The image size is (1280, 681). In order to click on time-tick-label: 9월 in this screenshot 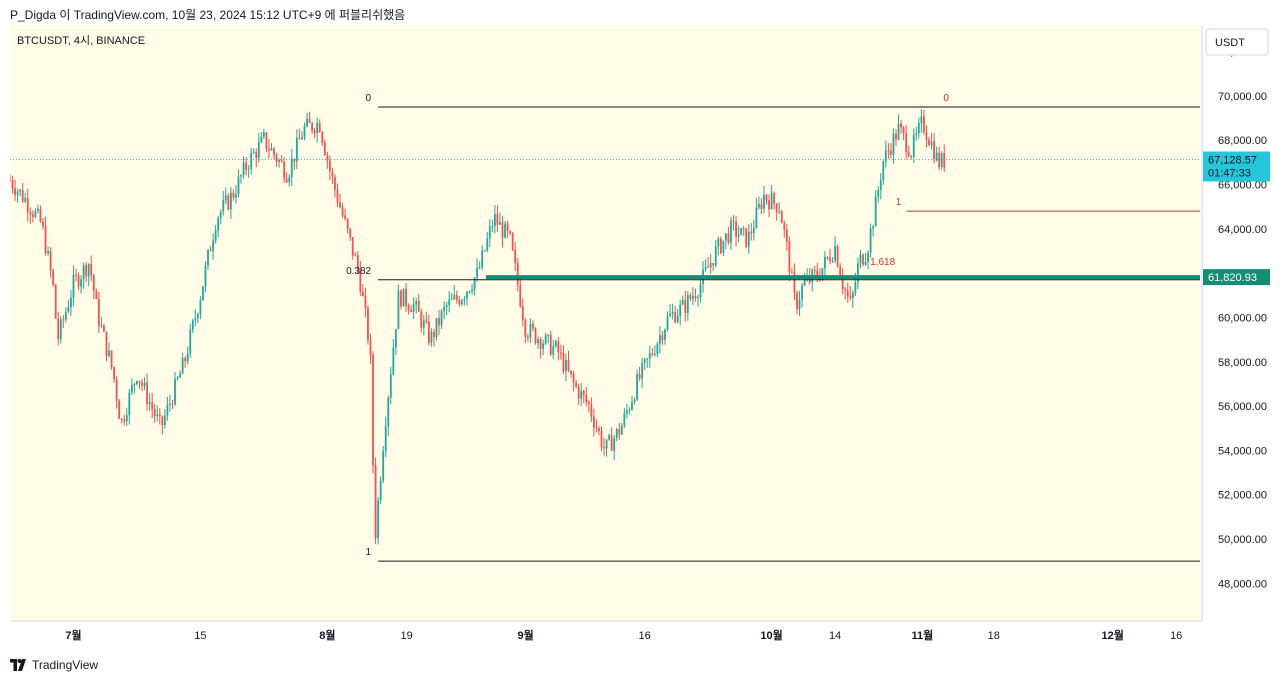, I will do `click(526, 635)`.